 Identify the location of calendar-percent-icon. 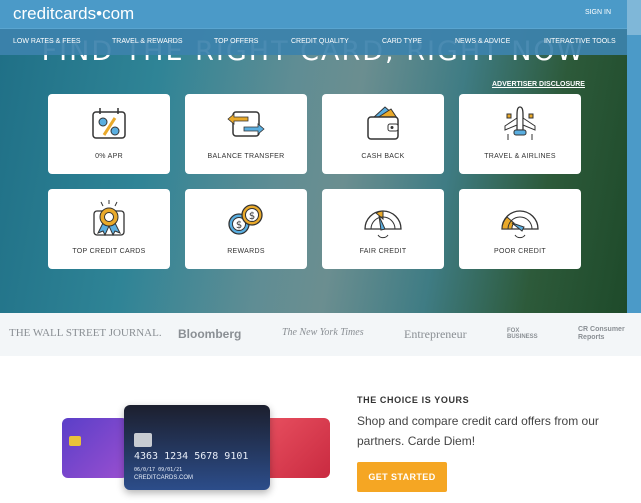
(109, 123).